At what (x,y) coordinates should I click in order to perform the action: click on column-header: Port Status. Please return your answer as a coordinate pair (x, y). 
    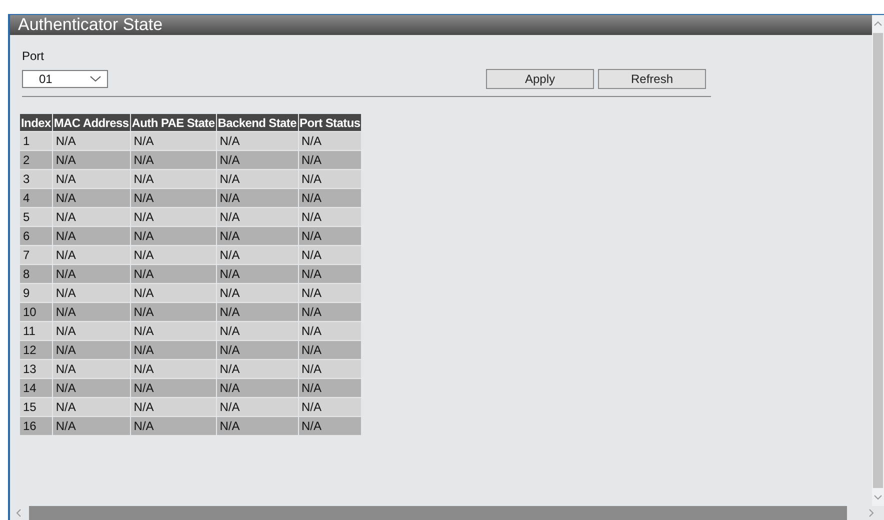
    Looking at the image, I should click on (330, 122).